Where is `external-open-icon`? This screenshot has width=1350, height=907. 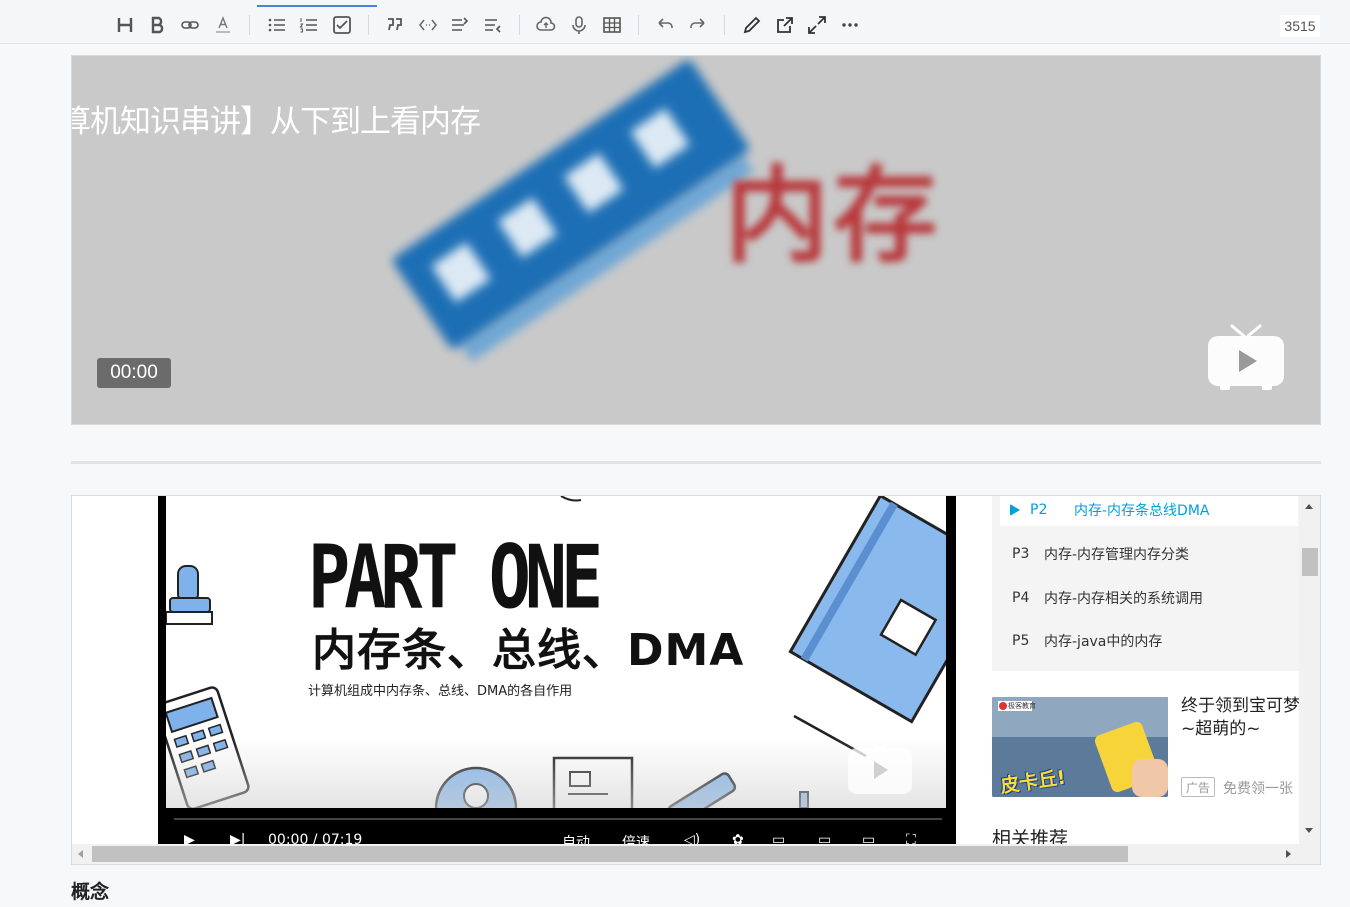
external-open-icon is located at coordinates (785, 25).